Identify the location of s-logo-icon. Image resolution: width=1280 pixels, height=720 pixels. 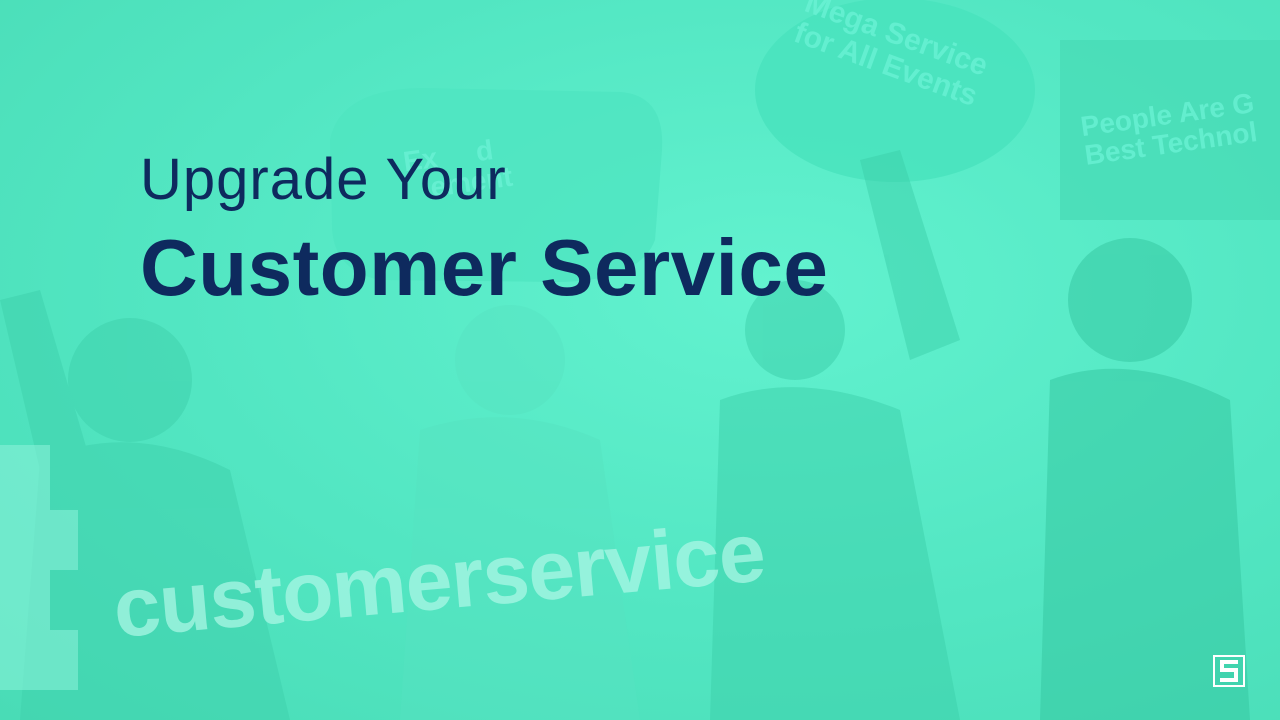
(1229, 671).